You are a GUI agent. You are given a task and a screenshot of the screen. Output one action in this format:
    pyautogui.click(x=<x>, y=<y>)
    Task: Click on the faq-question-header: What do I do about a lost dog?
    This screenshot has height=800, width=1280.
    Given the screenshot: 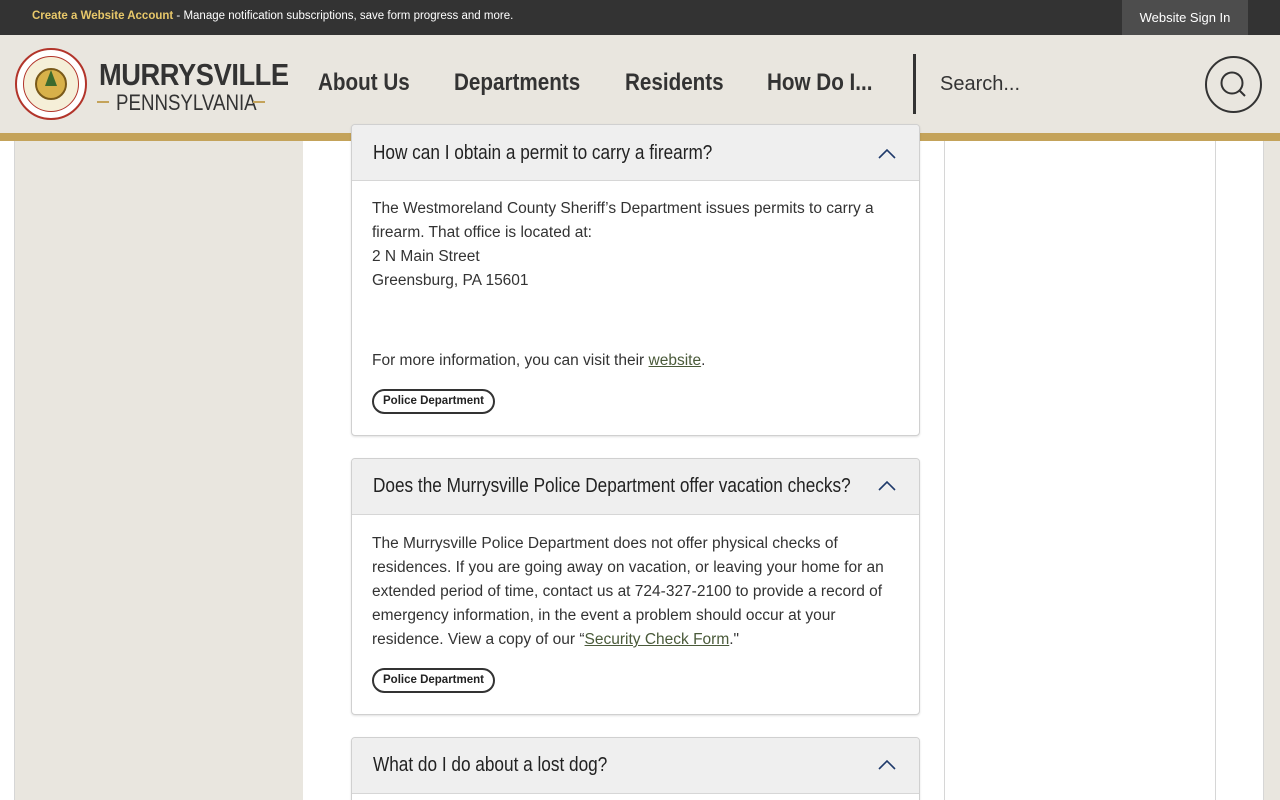 What is the action you would take?
    pyautogui.click(x=635, y=766)
    